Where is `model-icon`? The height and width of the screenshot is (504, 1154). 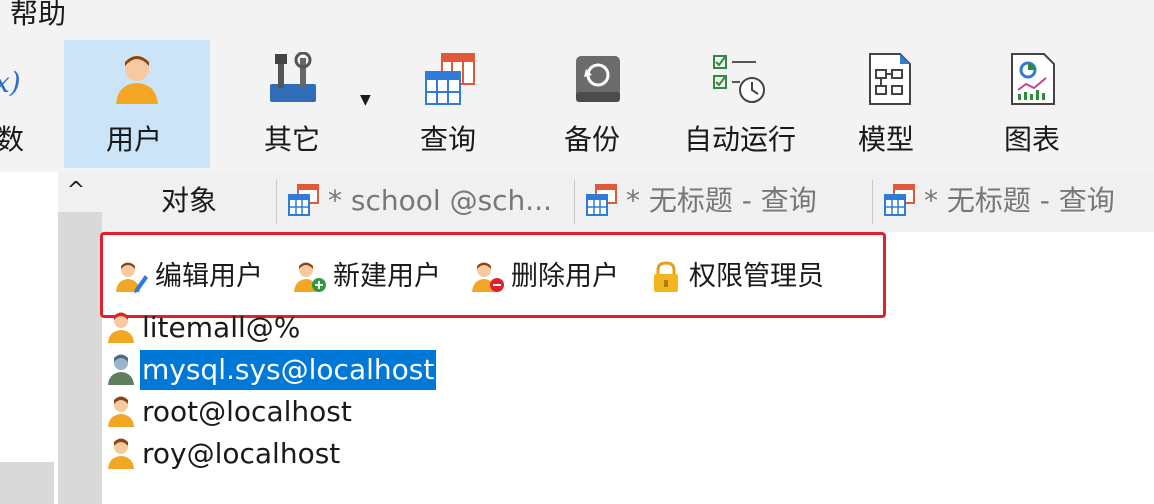
model-icon is located at coordinates (890, 79).